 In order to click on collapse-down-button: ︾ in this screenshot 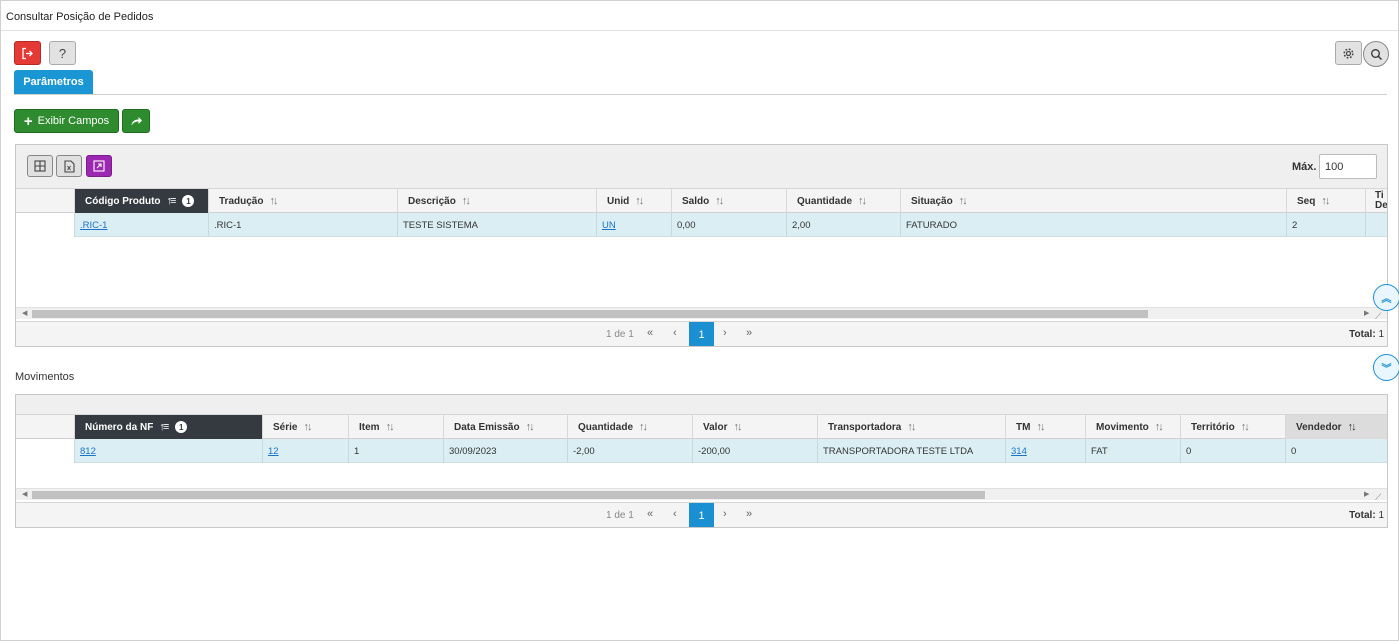, I will do `click(1386, 367)`.